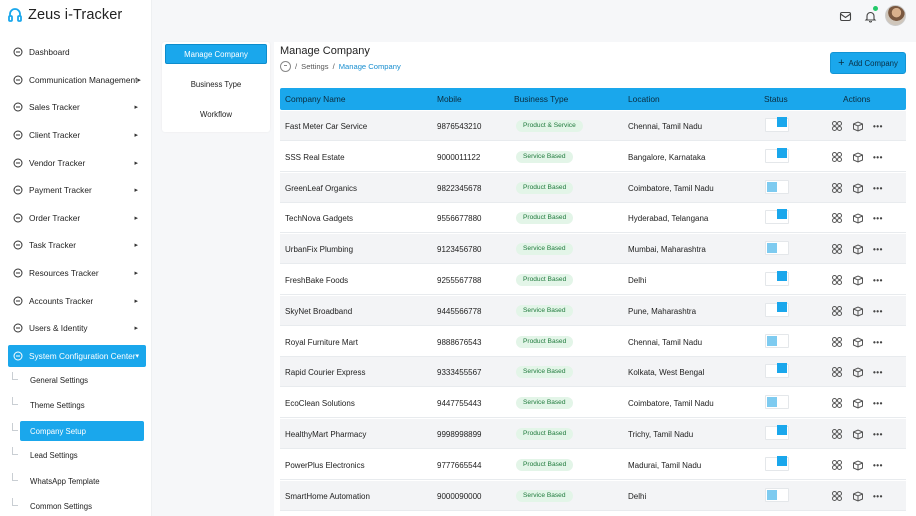  What do you see at coordinates (77, 273) in the screenshot?
I see `sidebar-item-resources-tracker: Resources Tracker ▸` at bounding box center [77, 273].